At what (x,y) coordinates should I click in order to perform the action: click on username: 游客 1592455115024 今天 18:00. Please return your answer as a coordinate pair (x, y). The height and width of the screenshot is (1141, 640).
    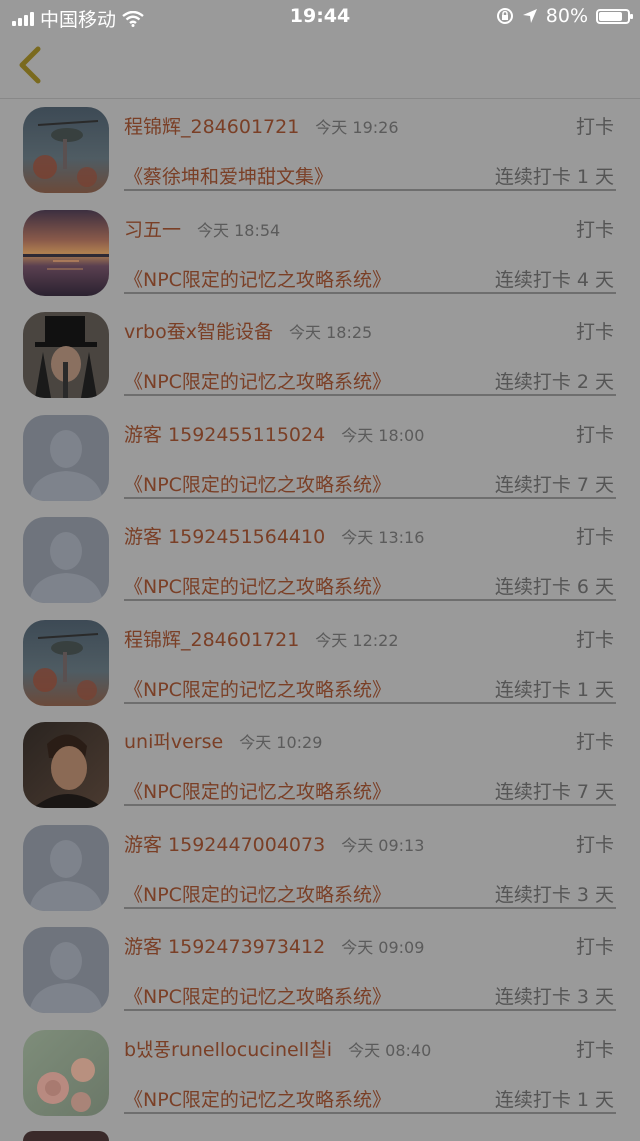
    Looking at the image, I should click on (274, 433).